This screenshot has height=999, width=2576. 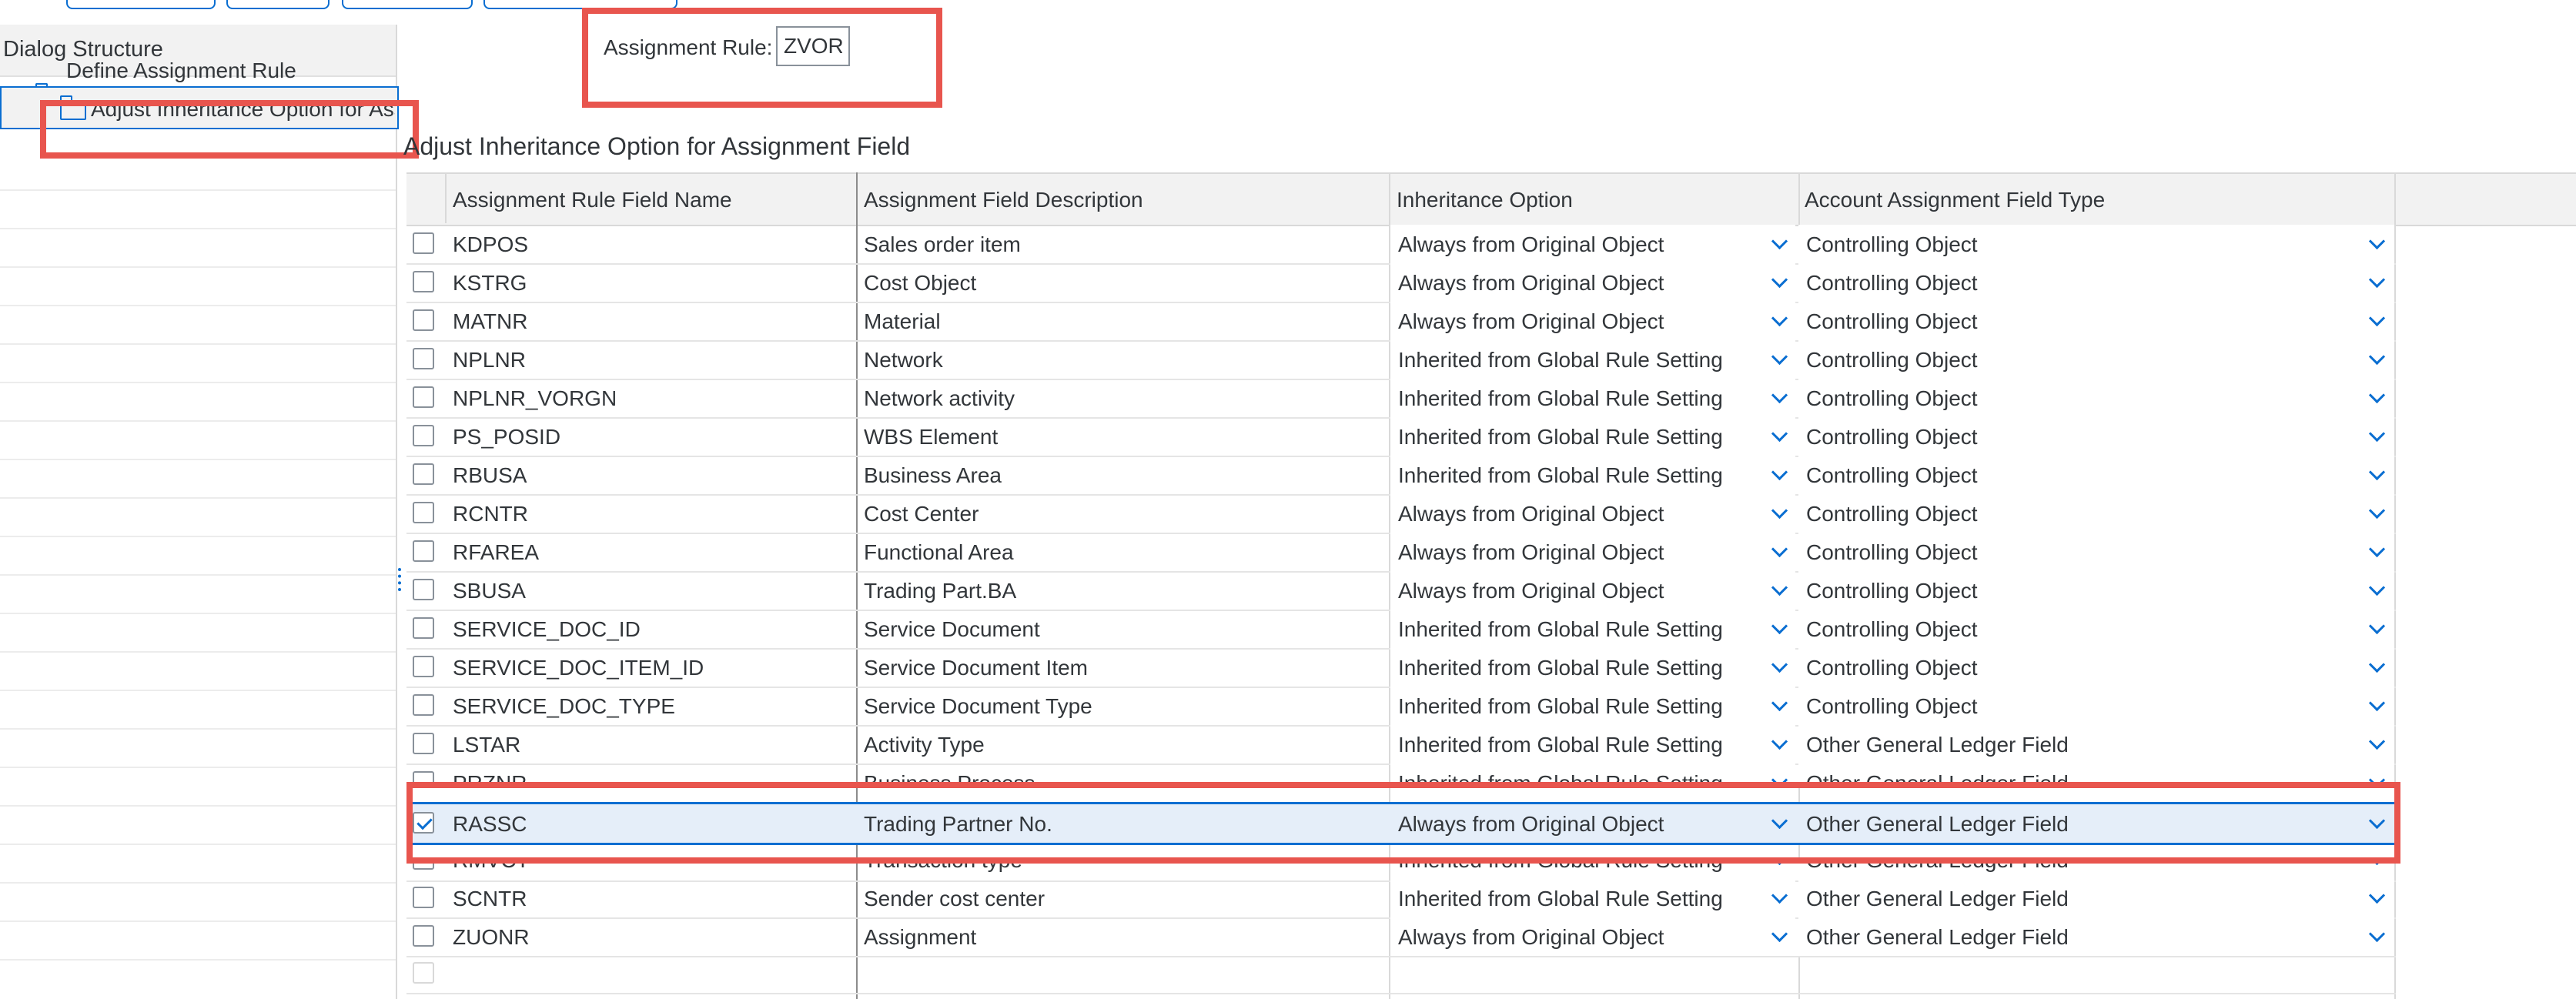 What do you see at coordinates (181, 70) in the screenshot?
I see `tree-item-define-assignment-rule: Define Assignment Rule` at bounding box center [181, 70].